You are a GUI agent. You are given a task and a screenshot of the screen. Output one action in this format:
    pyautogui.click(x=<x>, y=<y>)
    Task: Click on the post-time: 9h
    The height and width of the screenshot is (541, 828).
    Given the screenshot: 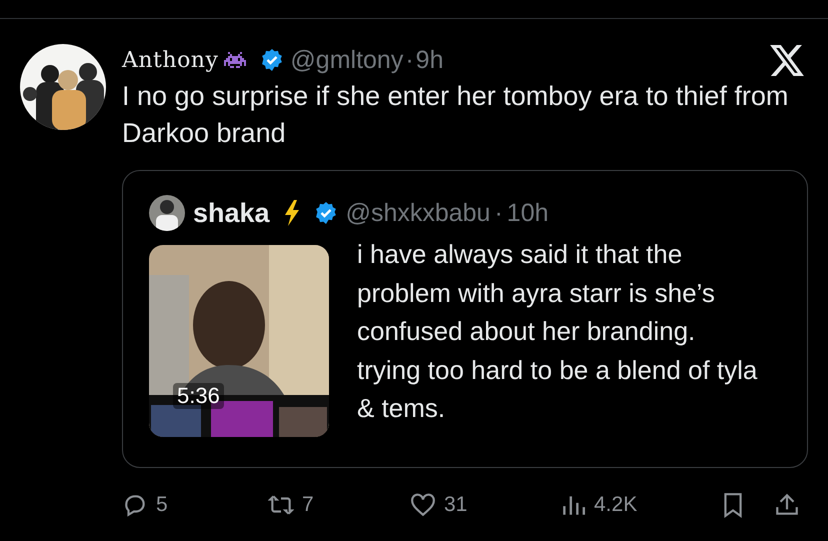 What is the action you would take?
    pyautogui.click(x=430, y=60)
    